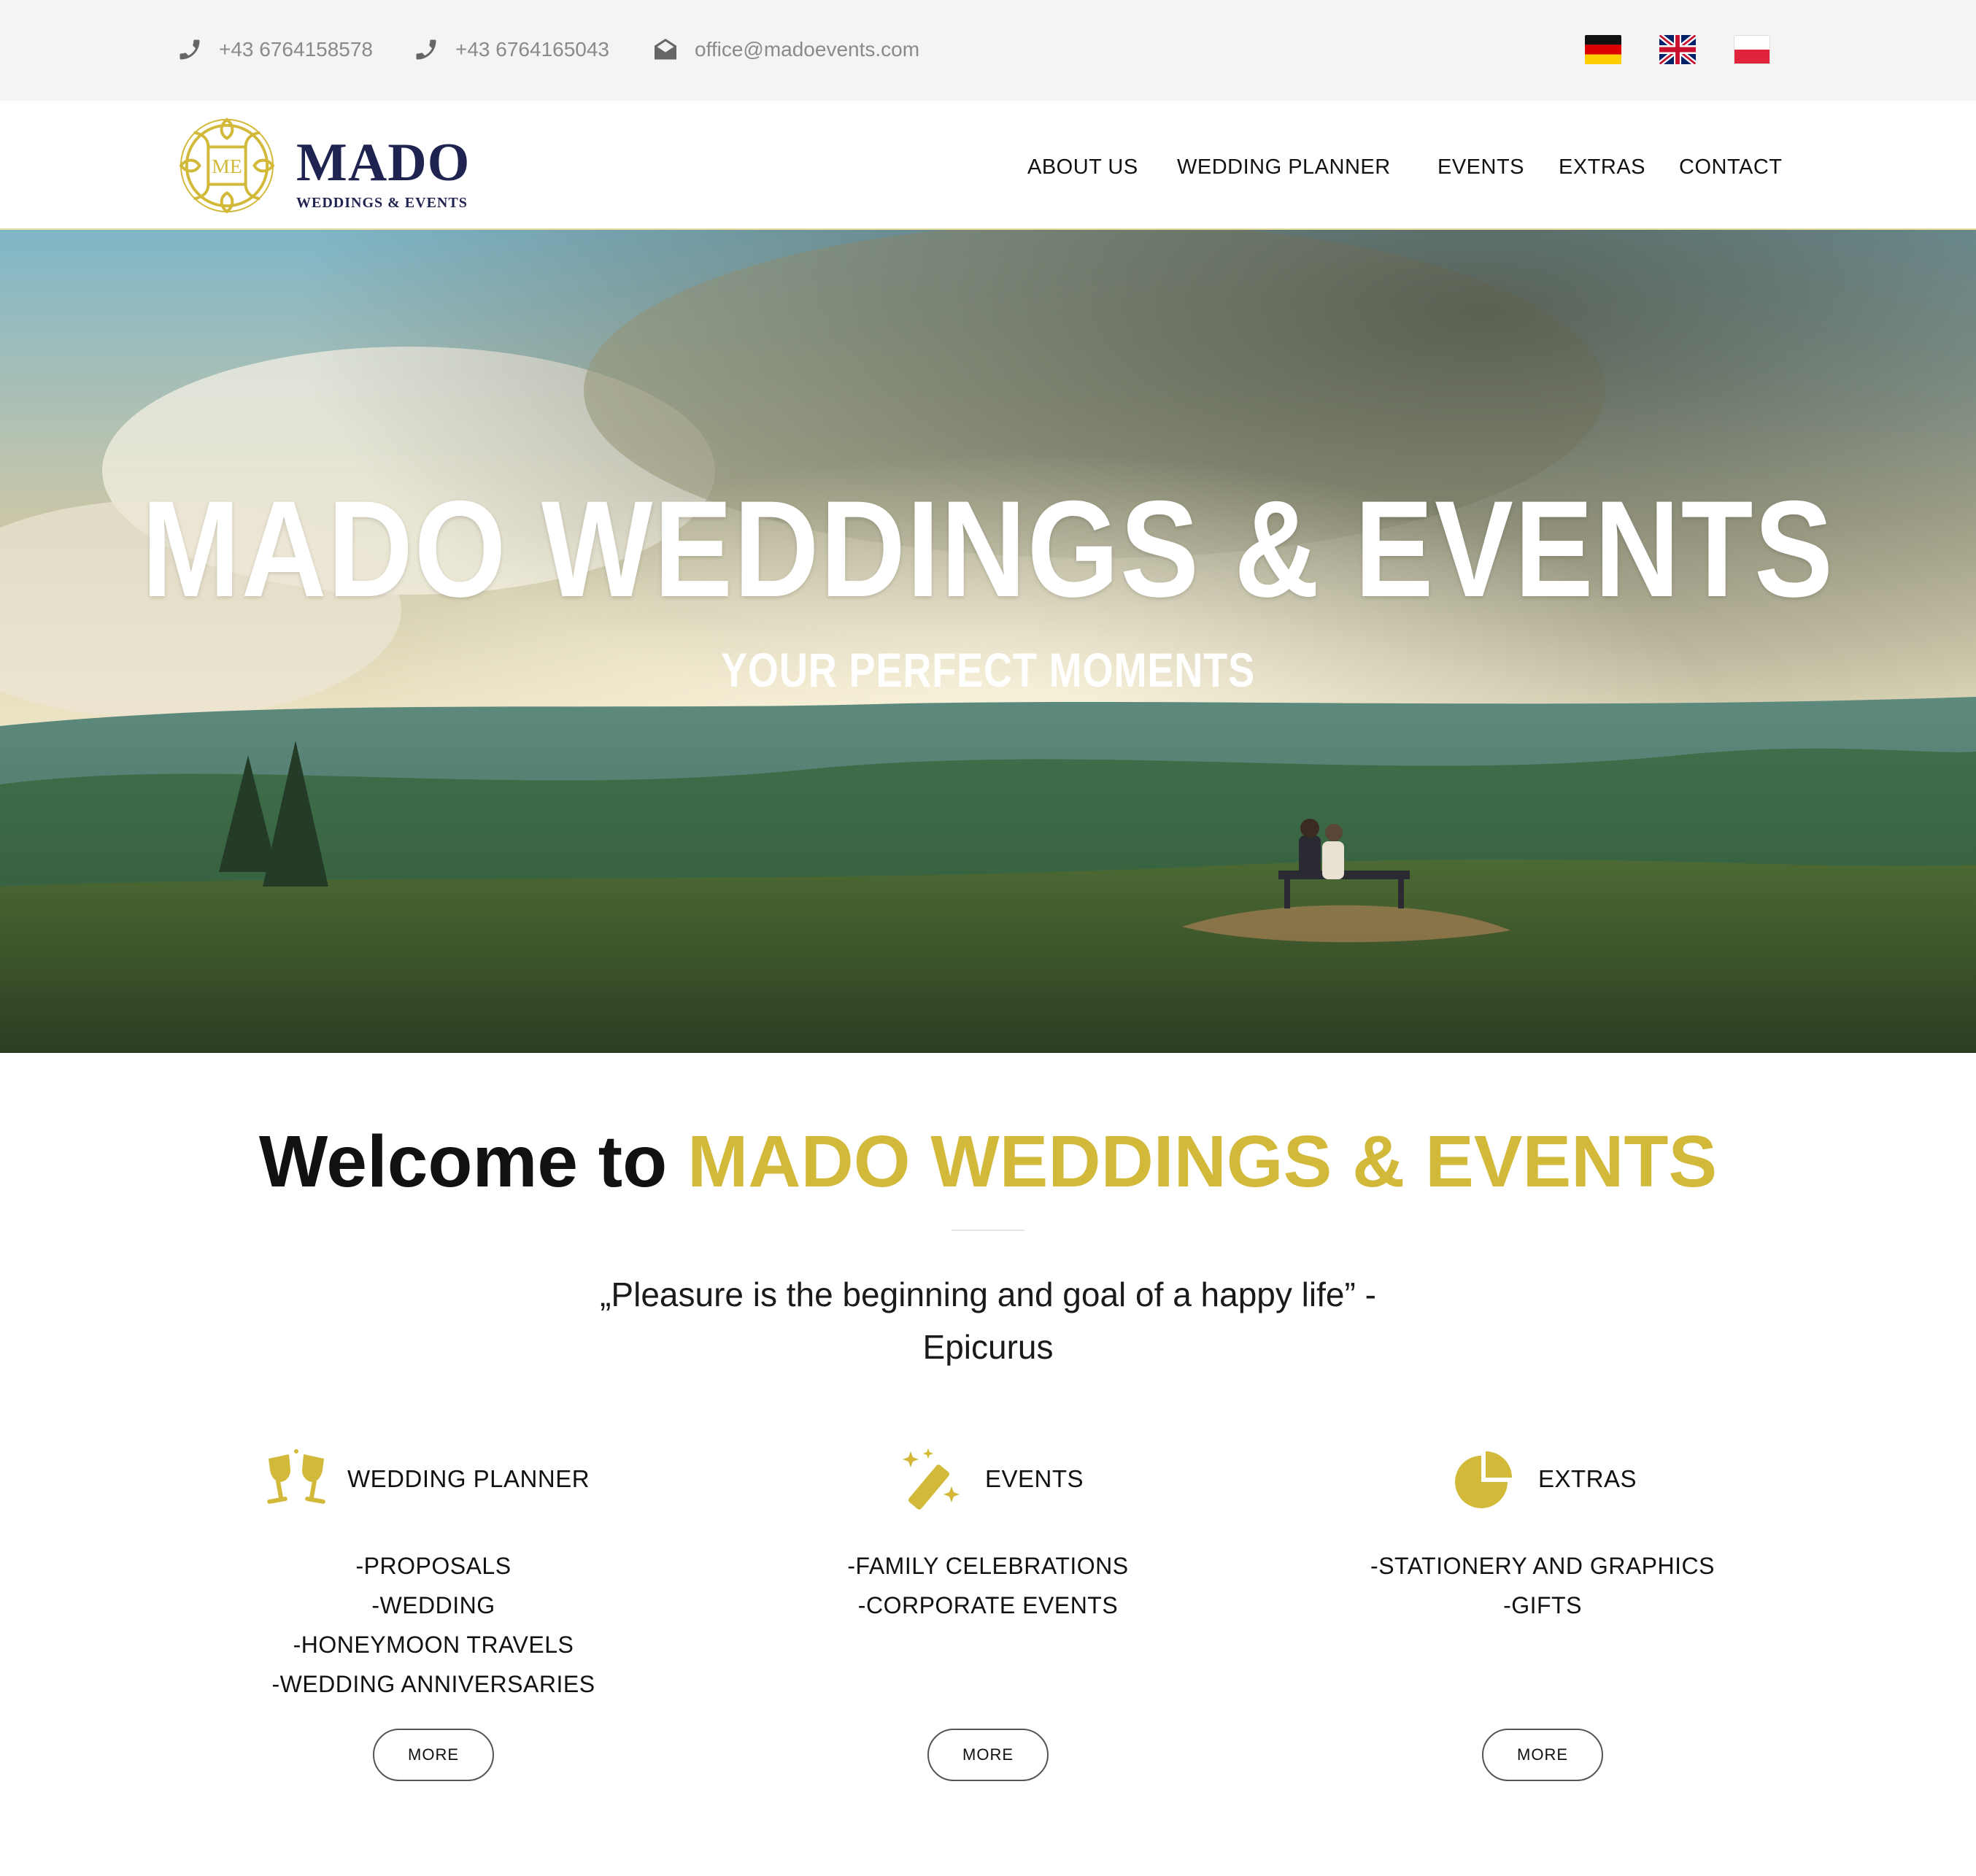 The width and height of the screenshot is (1976, 1876). I want to click on logo-emblem-icon: ME, so click(227, 165).